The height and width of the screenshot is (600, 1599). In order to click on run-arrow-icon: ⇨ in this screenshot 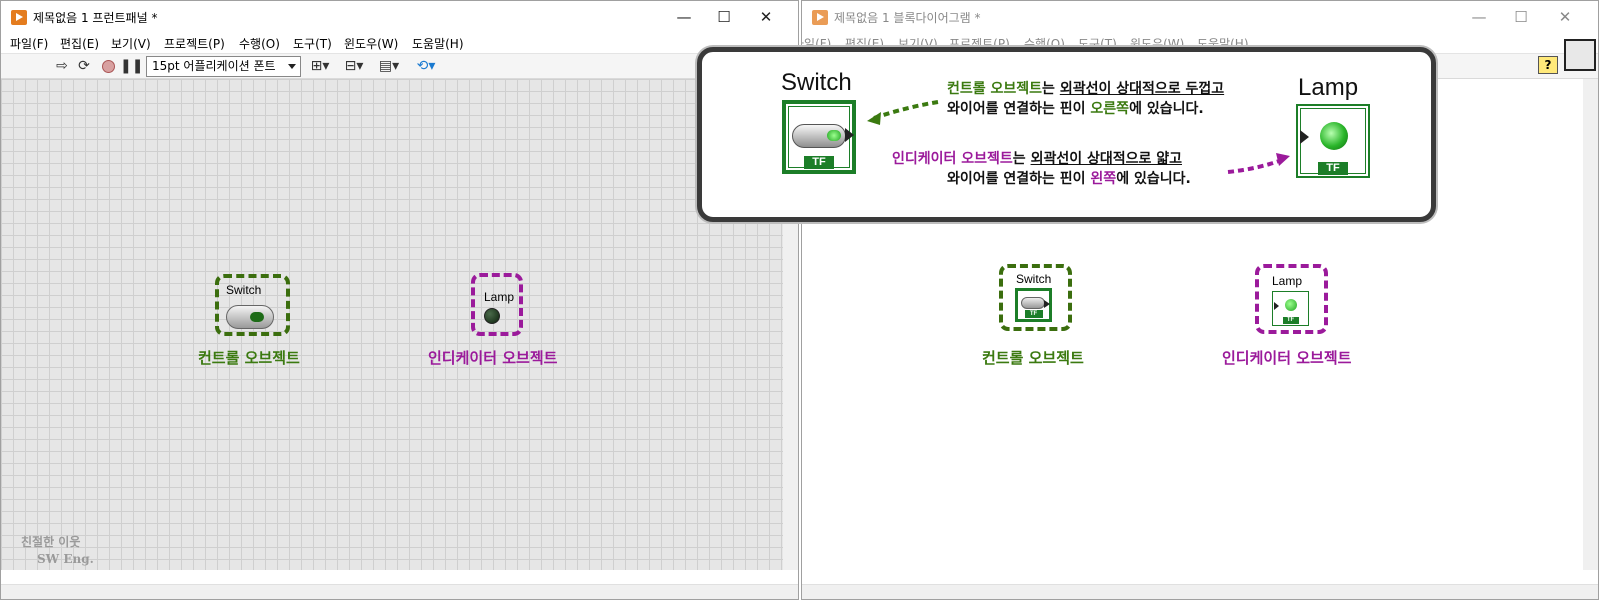, I will do `click(62, 66)`.